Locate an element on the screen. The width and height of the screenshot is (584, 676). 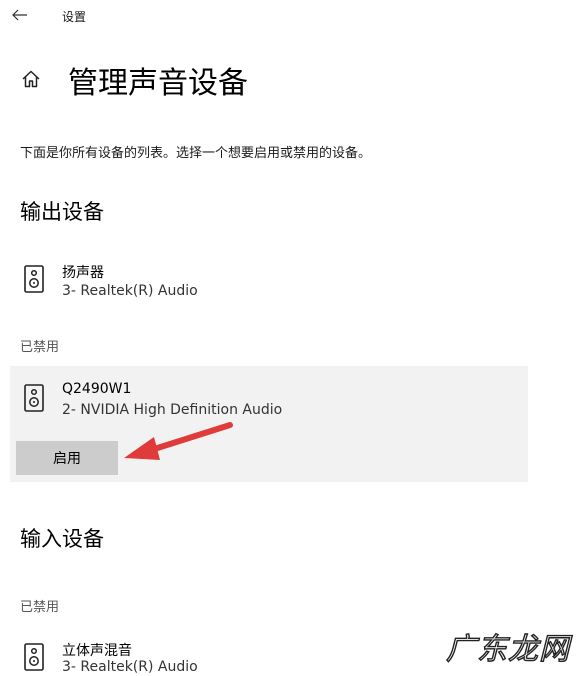
page-description: 下面是你所有设备的列表。选择一个想要启用或禁用的设备。 is located at coordinates (196, 153).